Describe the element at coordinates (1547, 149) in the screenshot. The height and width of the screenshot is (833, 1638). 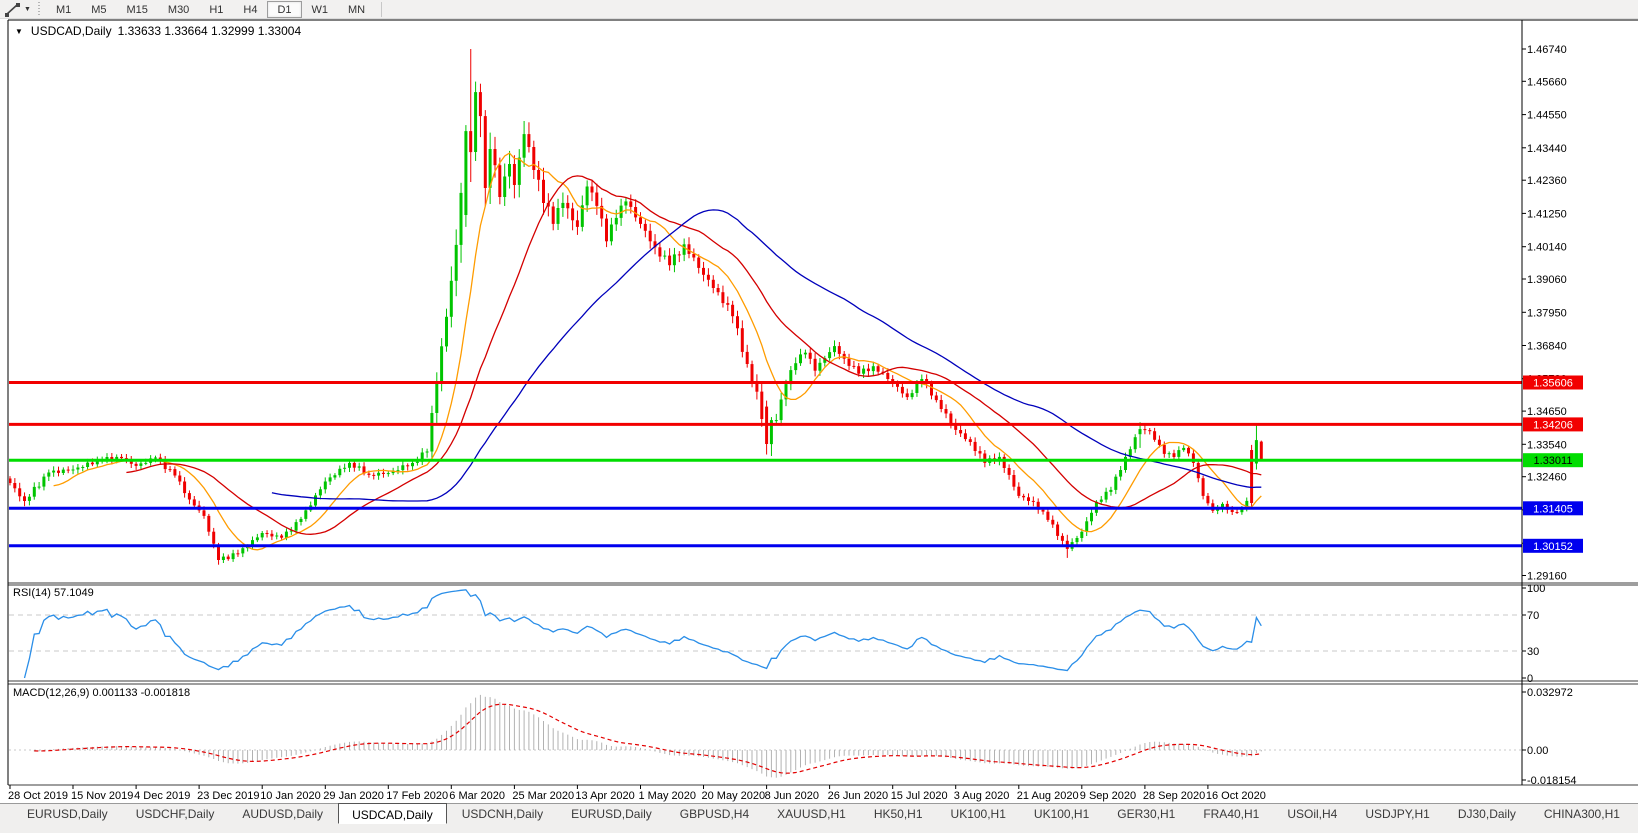
I see `svg-text: 1.43440` at that location.